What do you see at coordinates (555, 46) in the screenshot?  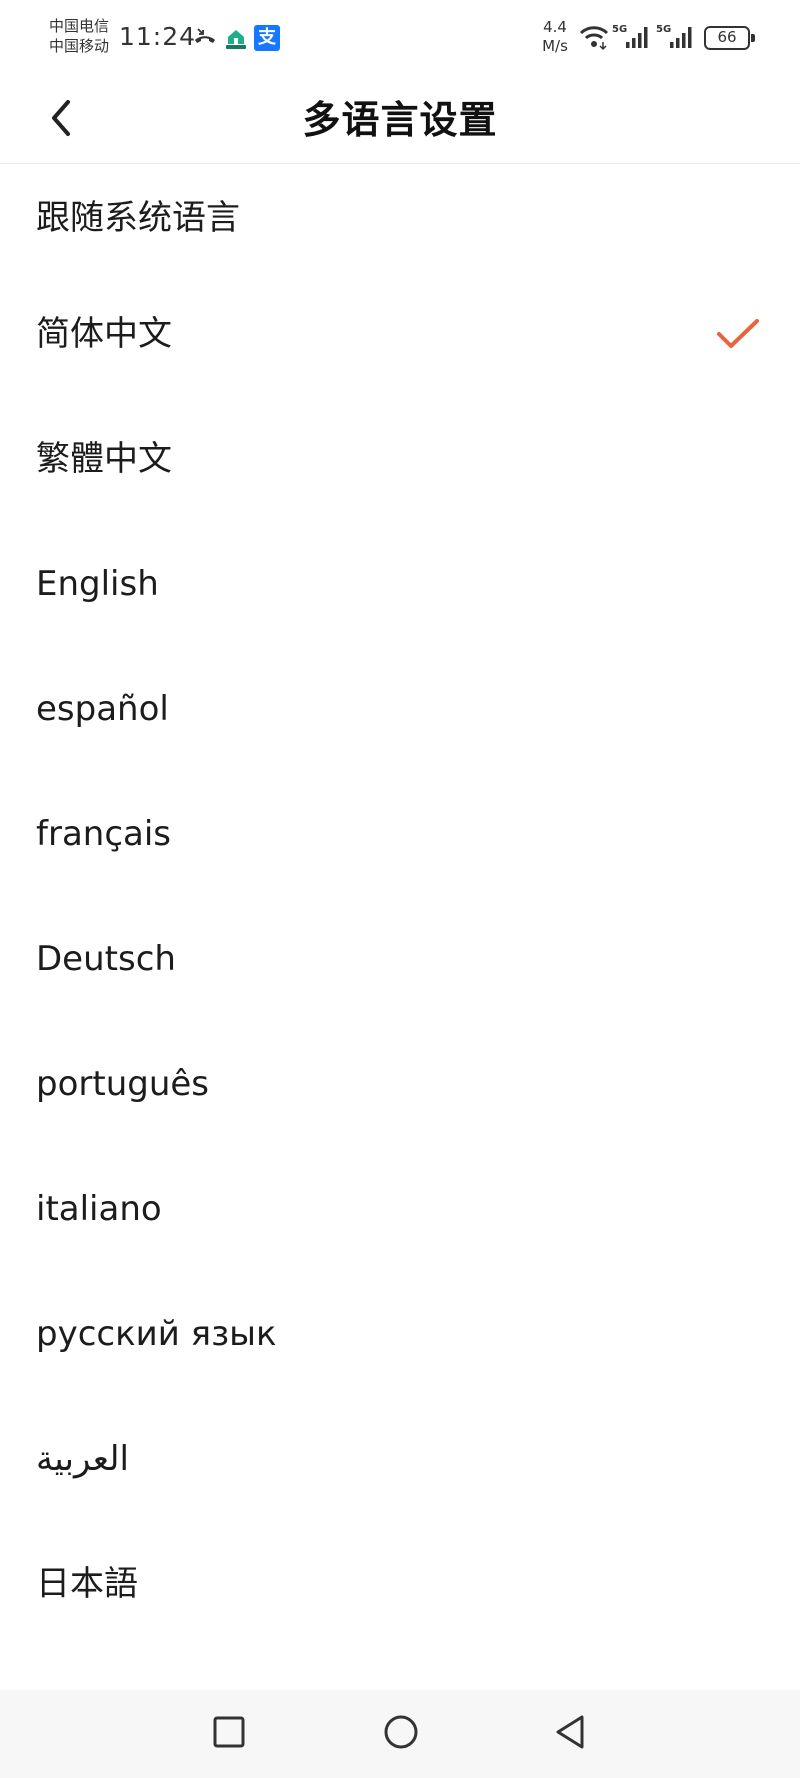 I see `network-speed-unit: M/s` at bounding box center [555, 46].